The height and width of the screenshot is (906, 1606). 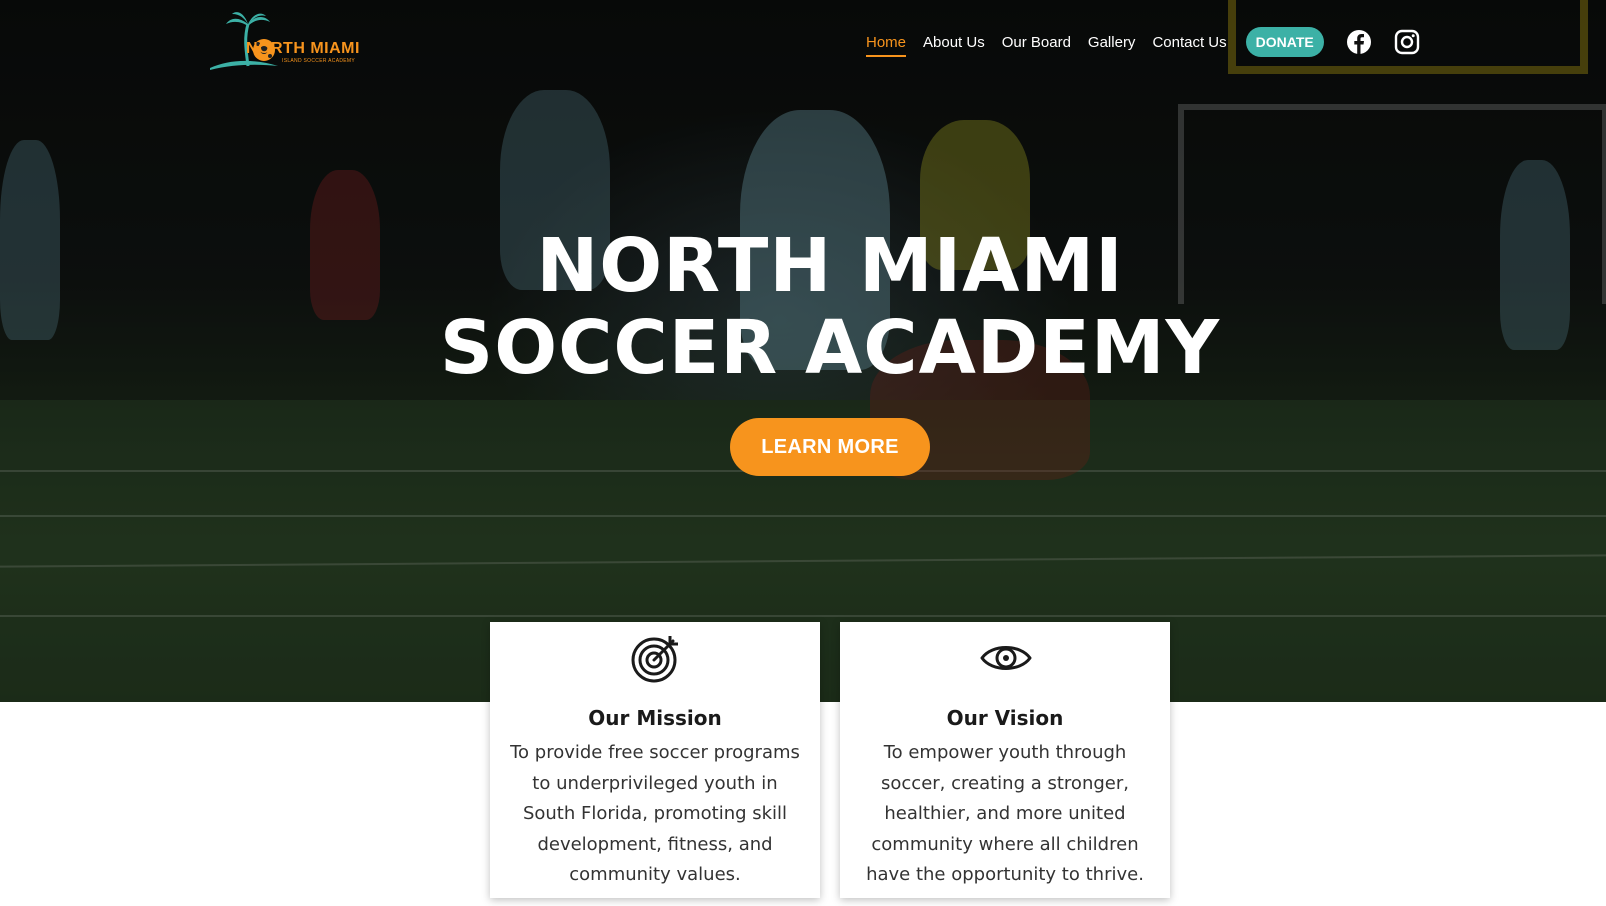 I want to click on facebook-icon, so click(x=1359, y=42).